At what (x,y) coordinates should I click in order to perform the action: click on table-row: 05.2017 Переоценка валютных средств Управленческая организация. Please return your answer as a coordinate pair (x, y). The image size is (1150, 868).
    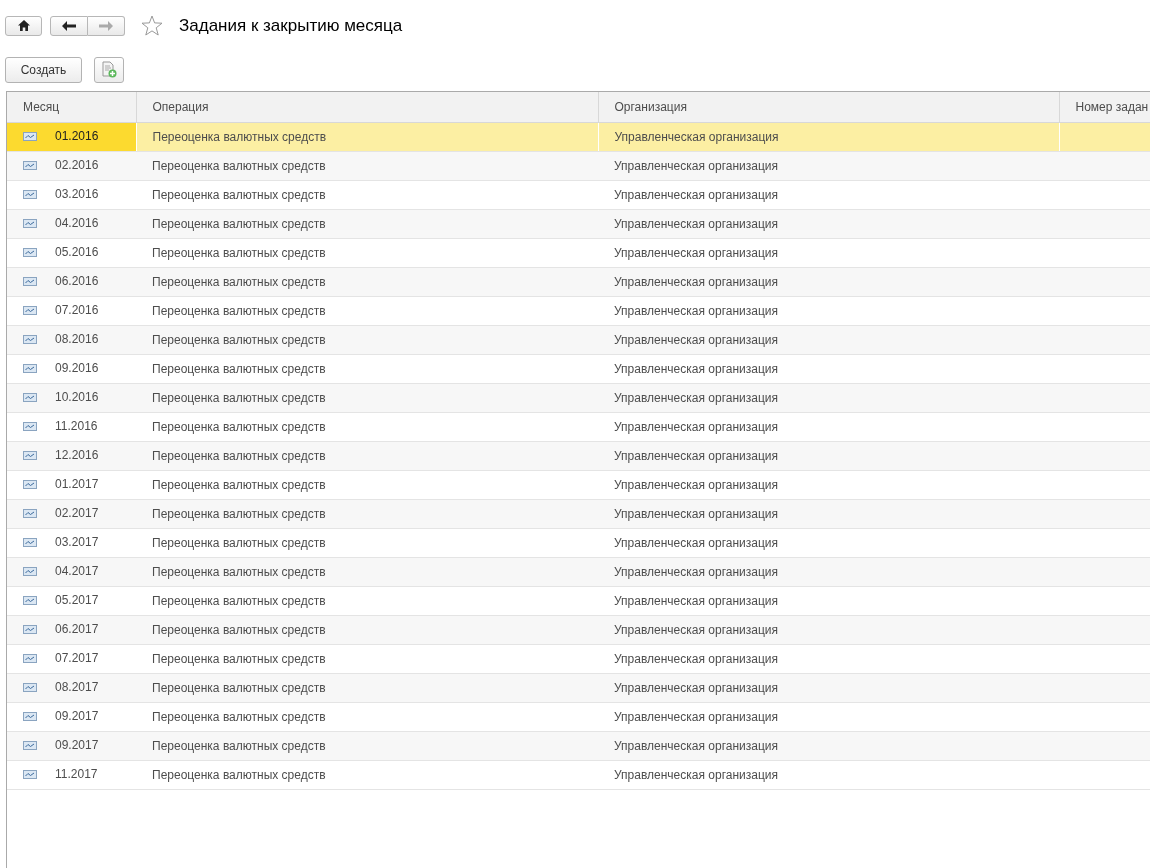
    Looking at the image, I should click on (578, 600).